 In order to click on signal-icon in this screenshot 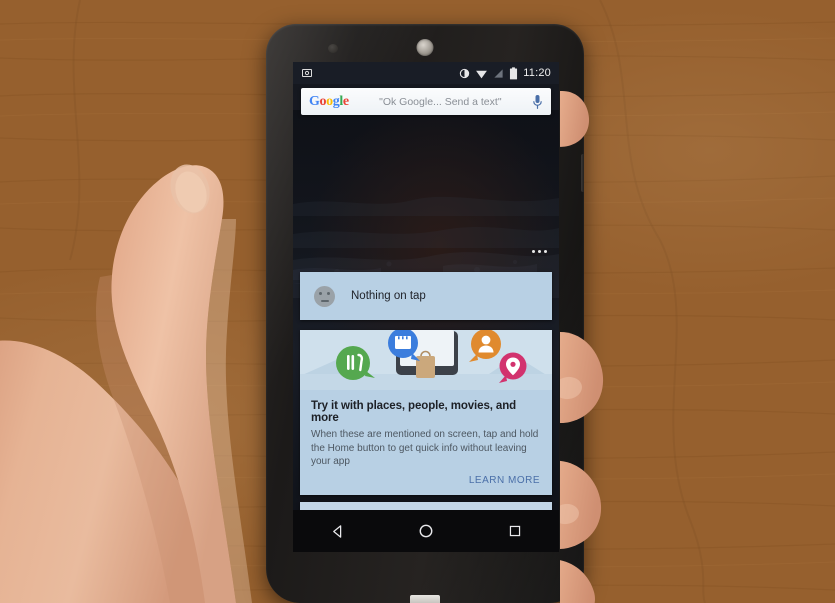, I will do `click(498, 73)`.